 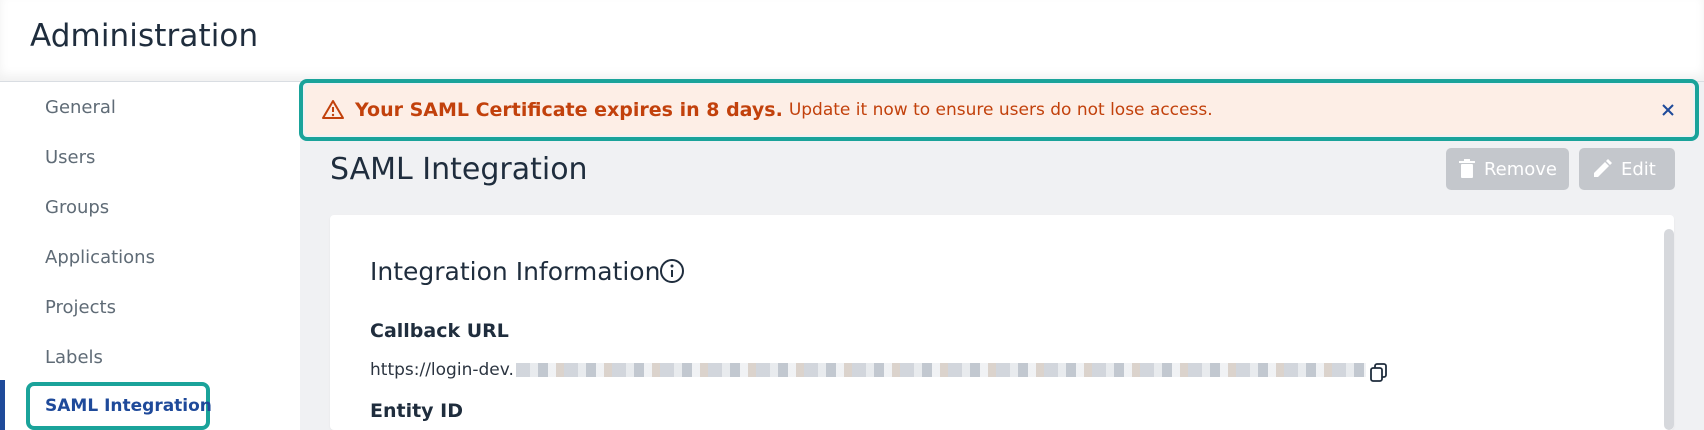 I want to click on sidebar-active-indicator, so click(x=2, y=405).